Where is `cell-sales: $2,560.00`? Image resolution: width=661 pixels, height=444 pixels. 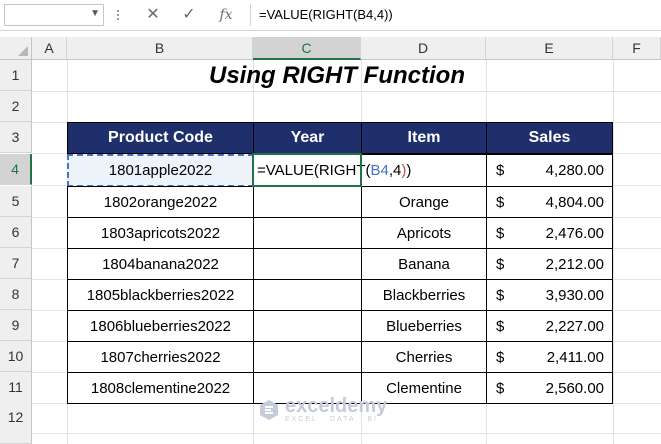 cell-sales: $2,560.00 is located at coordinates (549, 388).